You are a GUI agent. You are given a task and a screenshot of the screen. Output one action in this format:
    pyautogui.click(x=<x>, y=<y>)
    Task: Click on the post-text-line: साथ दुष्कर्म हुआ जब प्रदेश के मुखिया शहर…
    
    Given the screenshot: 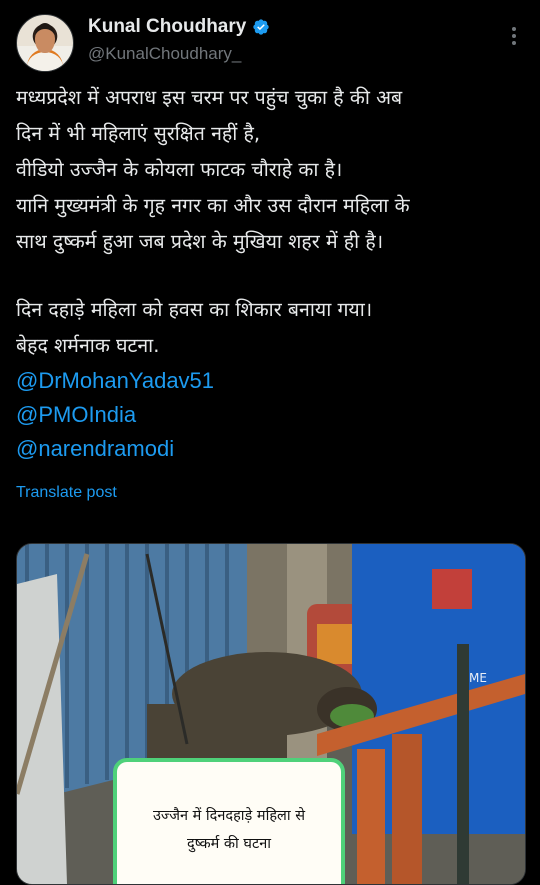 What is the action you would take?
    pyautogui.click(x=200, y=241)
    